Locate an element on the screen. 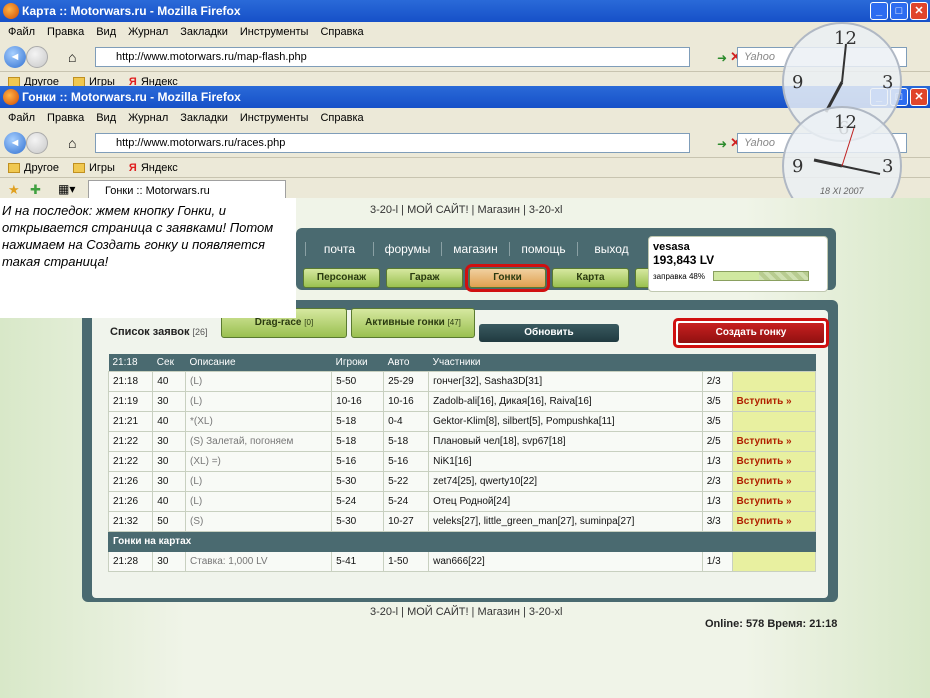 Image resolution: width=930 pixels, height=698 pixels. cell-players: 5-18 is located at coordinates (358, 421).